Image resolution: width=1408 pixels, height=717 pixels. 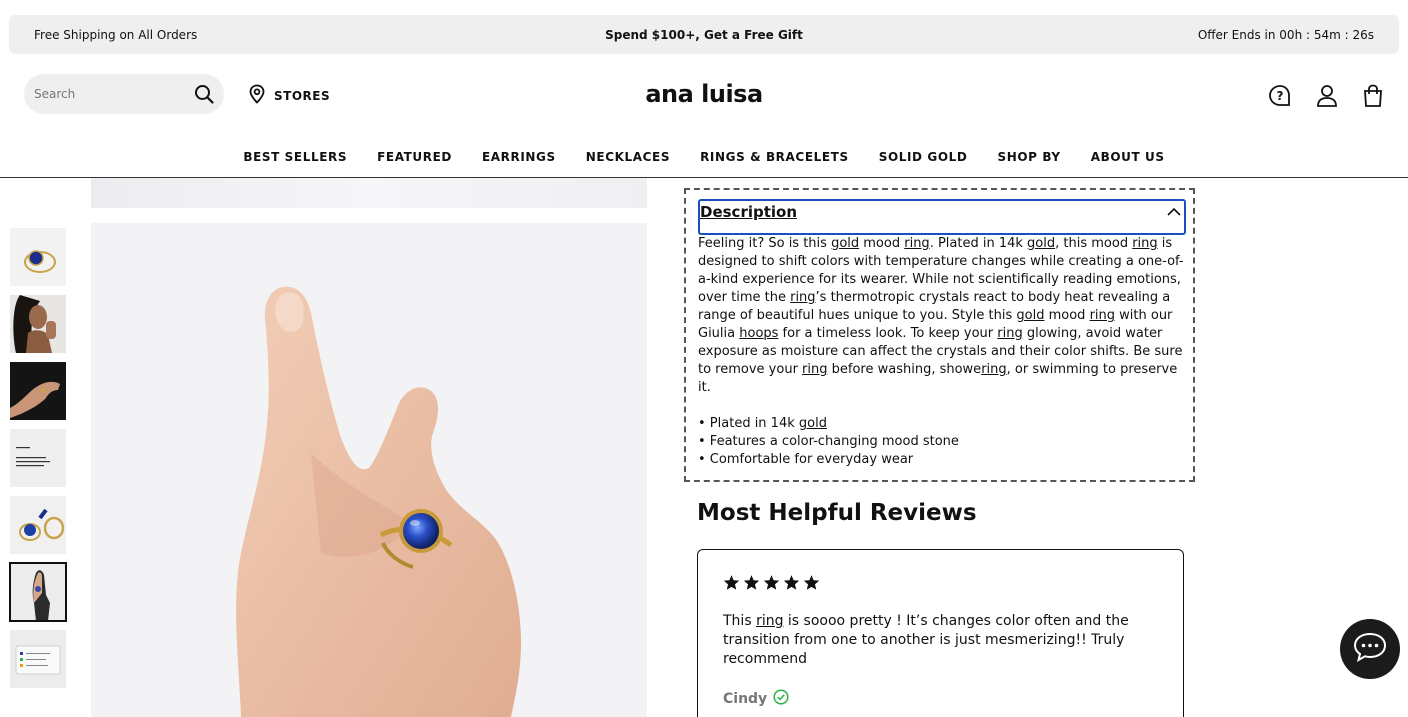 I want to click on reviewer: Cindy, so click(x=756, y=699).